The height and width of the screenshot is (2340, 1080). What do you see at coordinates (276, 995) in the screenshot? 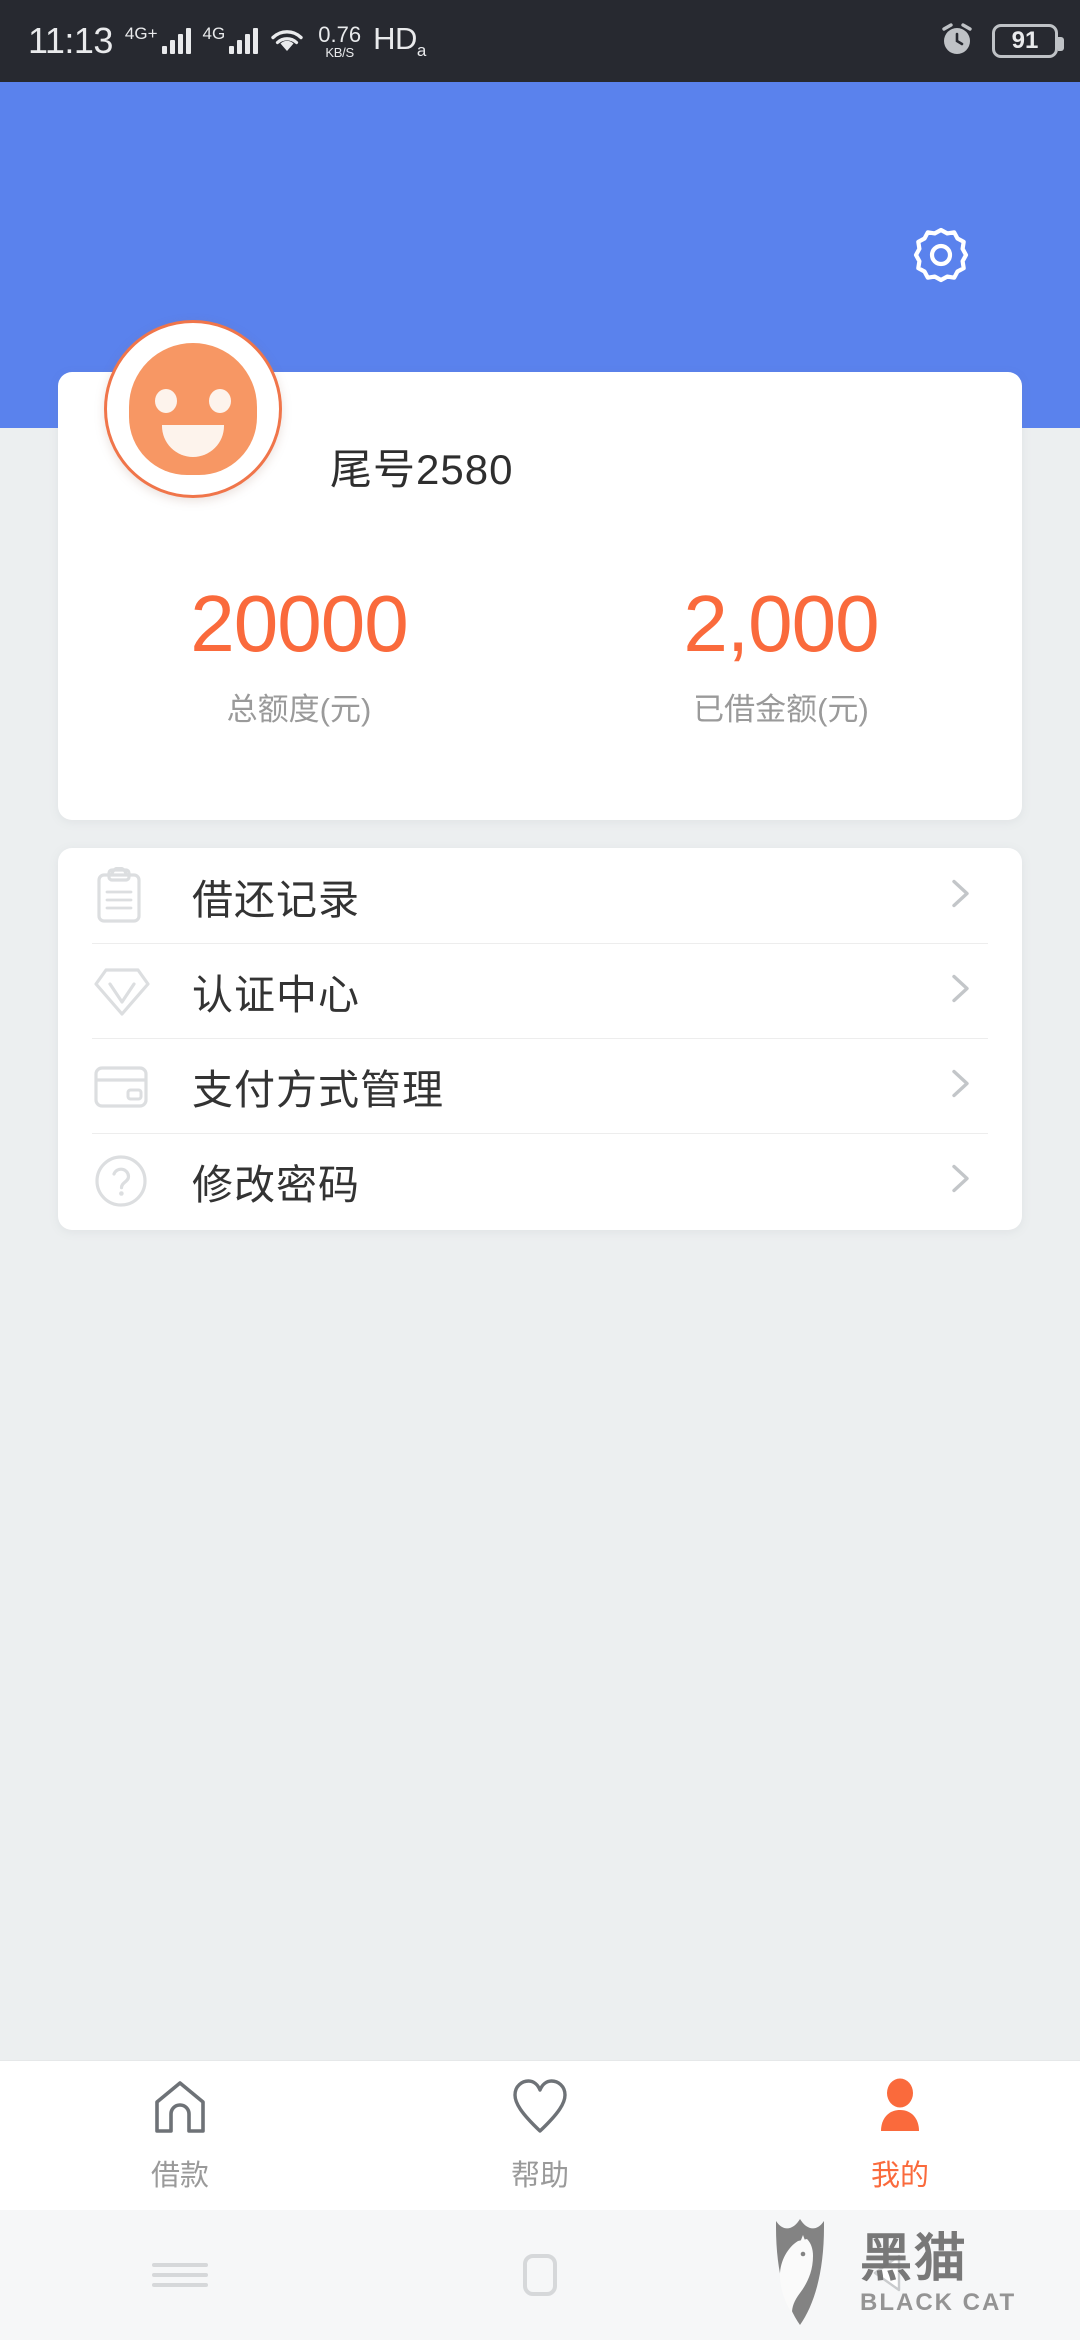
I see `menu-item-label: 认证中心` at bounding box center [276, 995].